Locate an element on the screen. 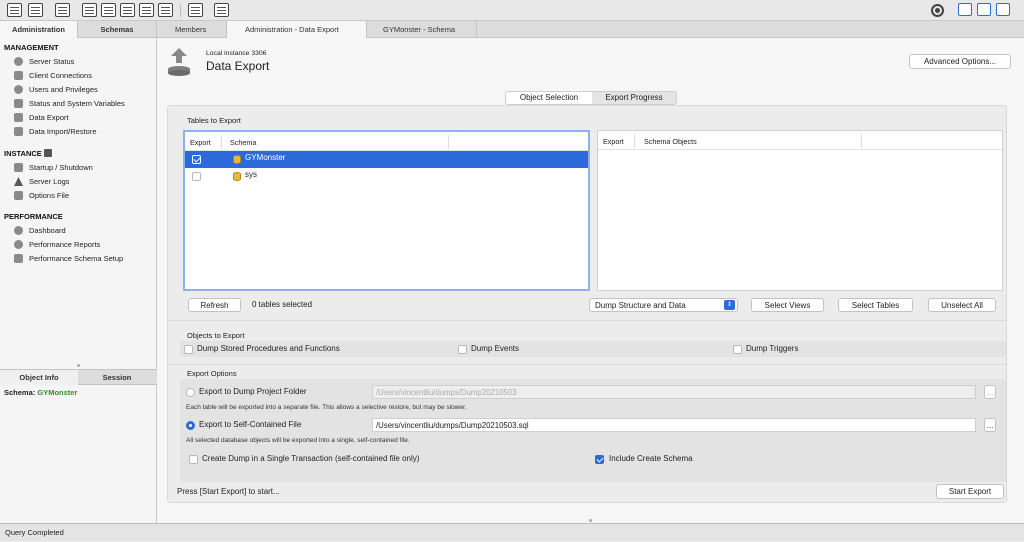  schema-info-value: GYMonster is located at coordinates (57, 392).